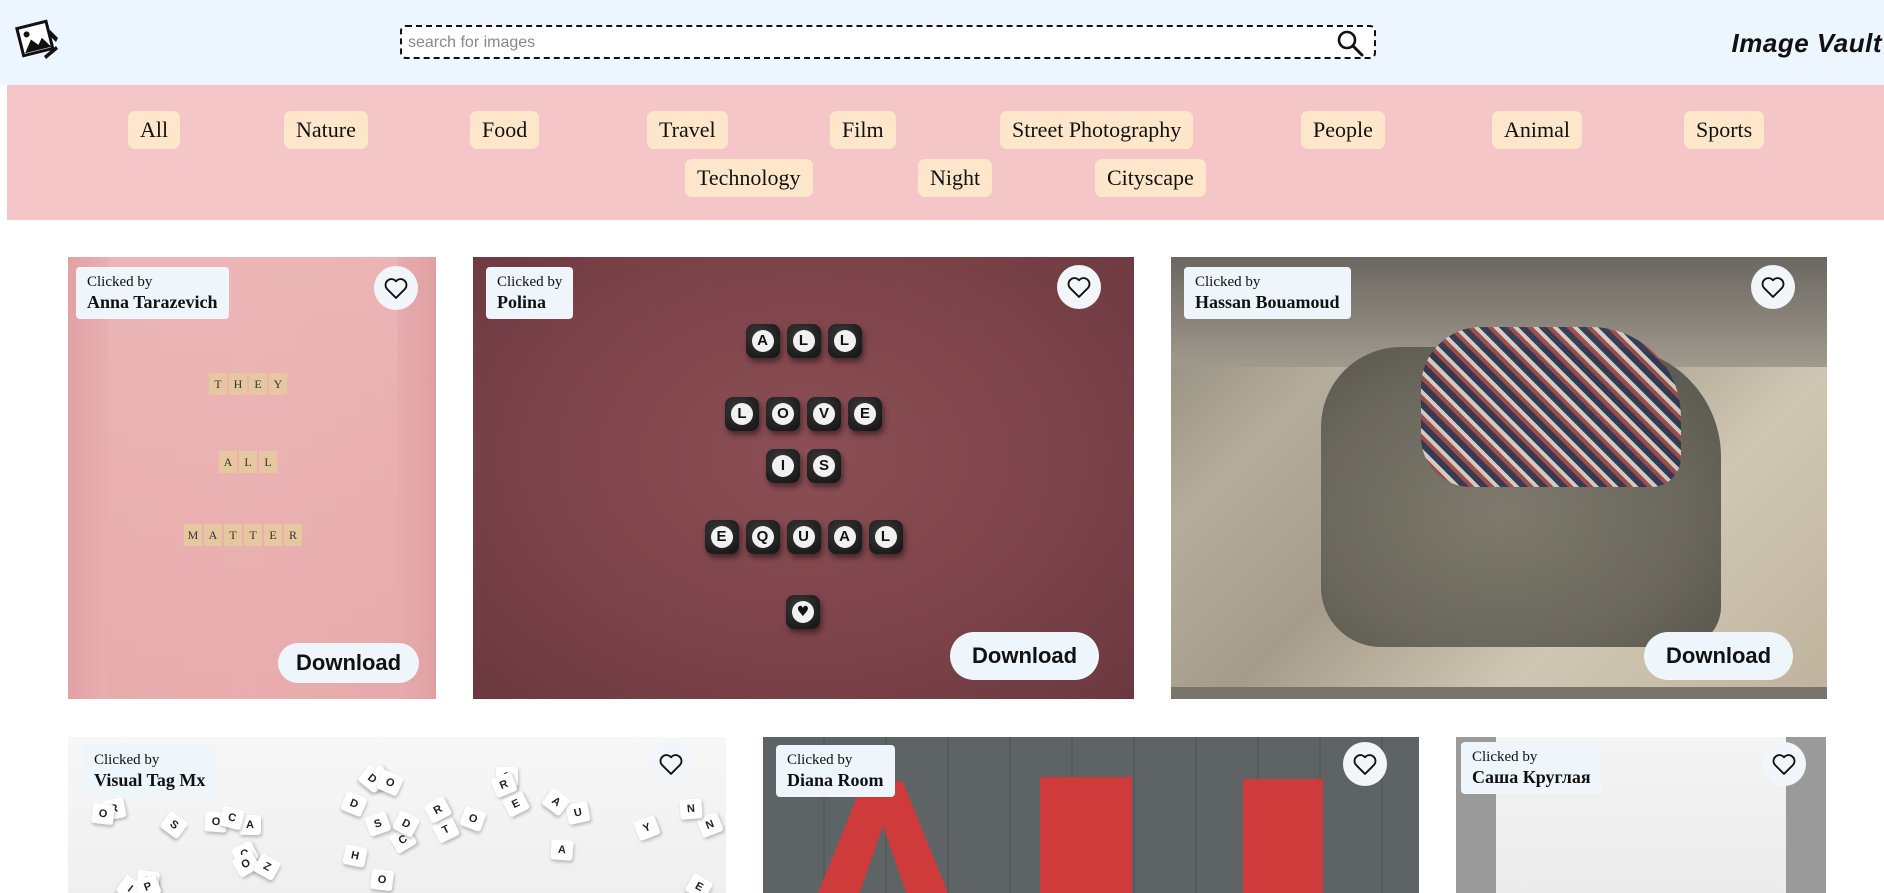  Describe the element at coordinates (37, 39) in the screenshot. I see `photos-stack-icon` at that location.